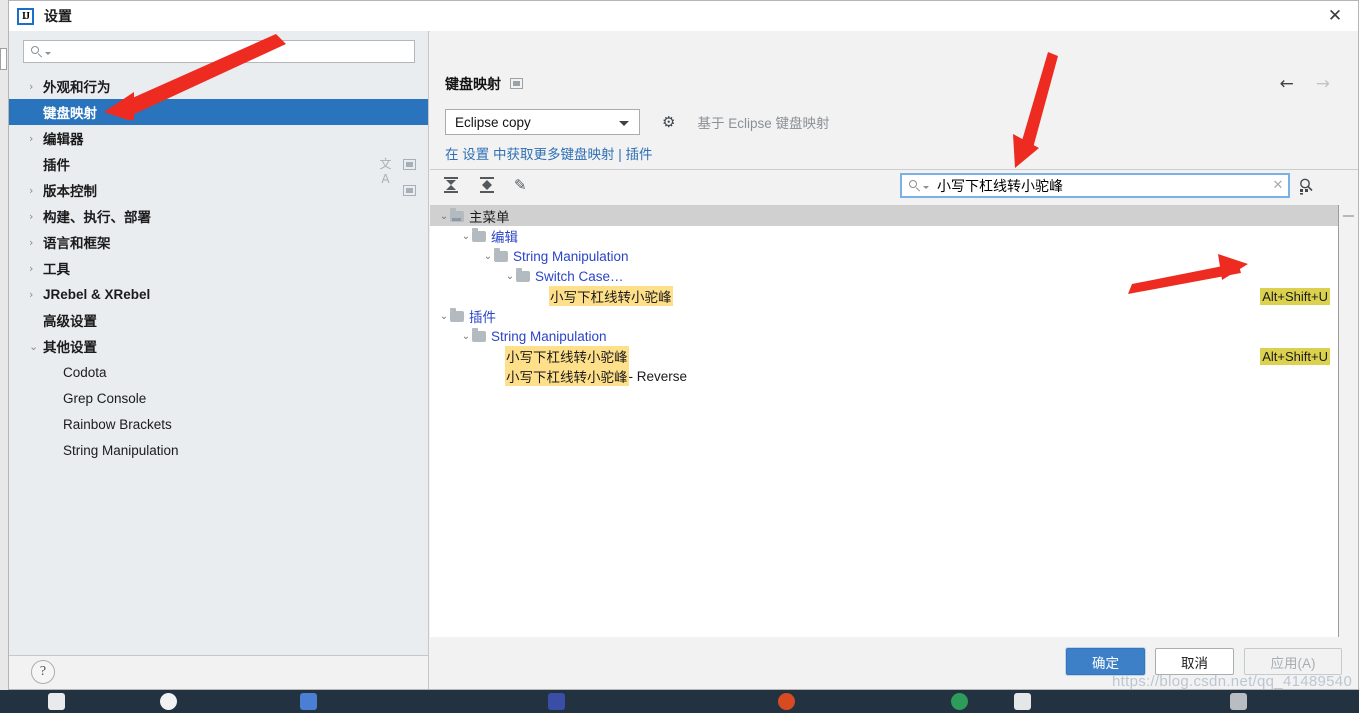 Image resolution: width=1359 pixels, height=713 pixels. What do you see at coordinates (567, 356) in the screenshot?
I see `tree-row-match-text: 小写下杠线转小驼峰` at bounding box center [567, 356].